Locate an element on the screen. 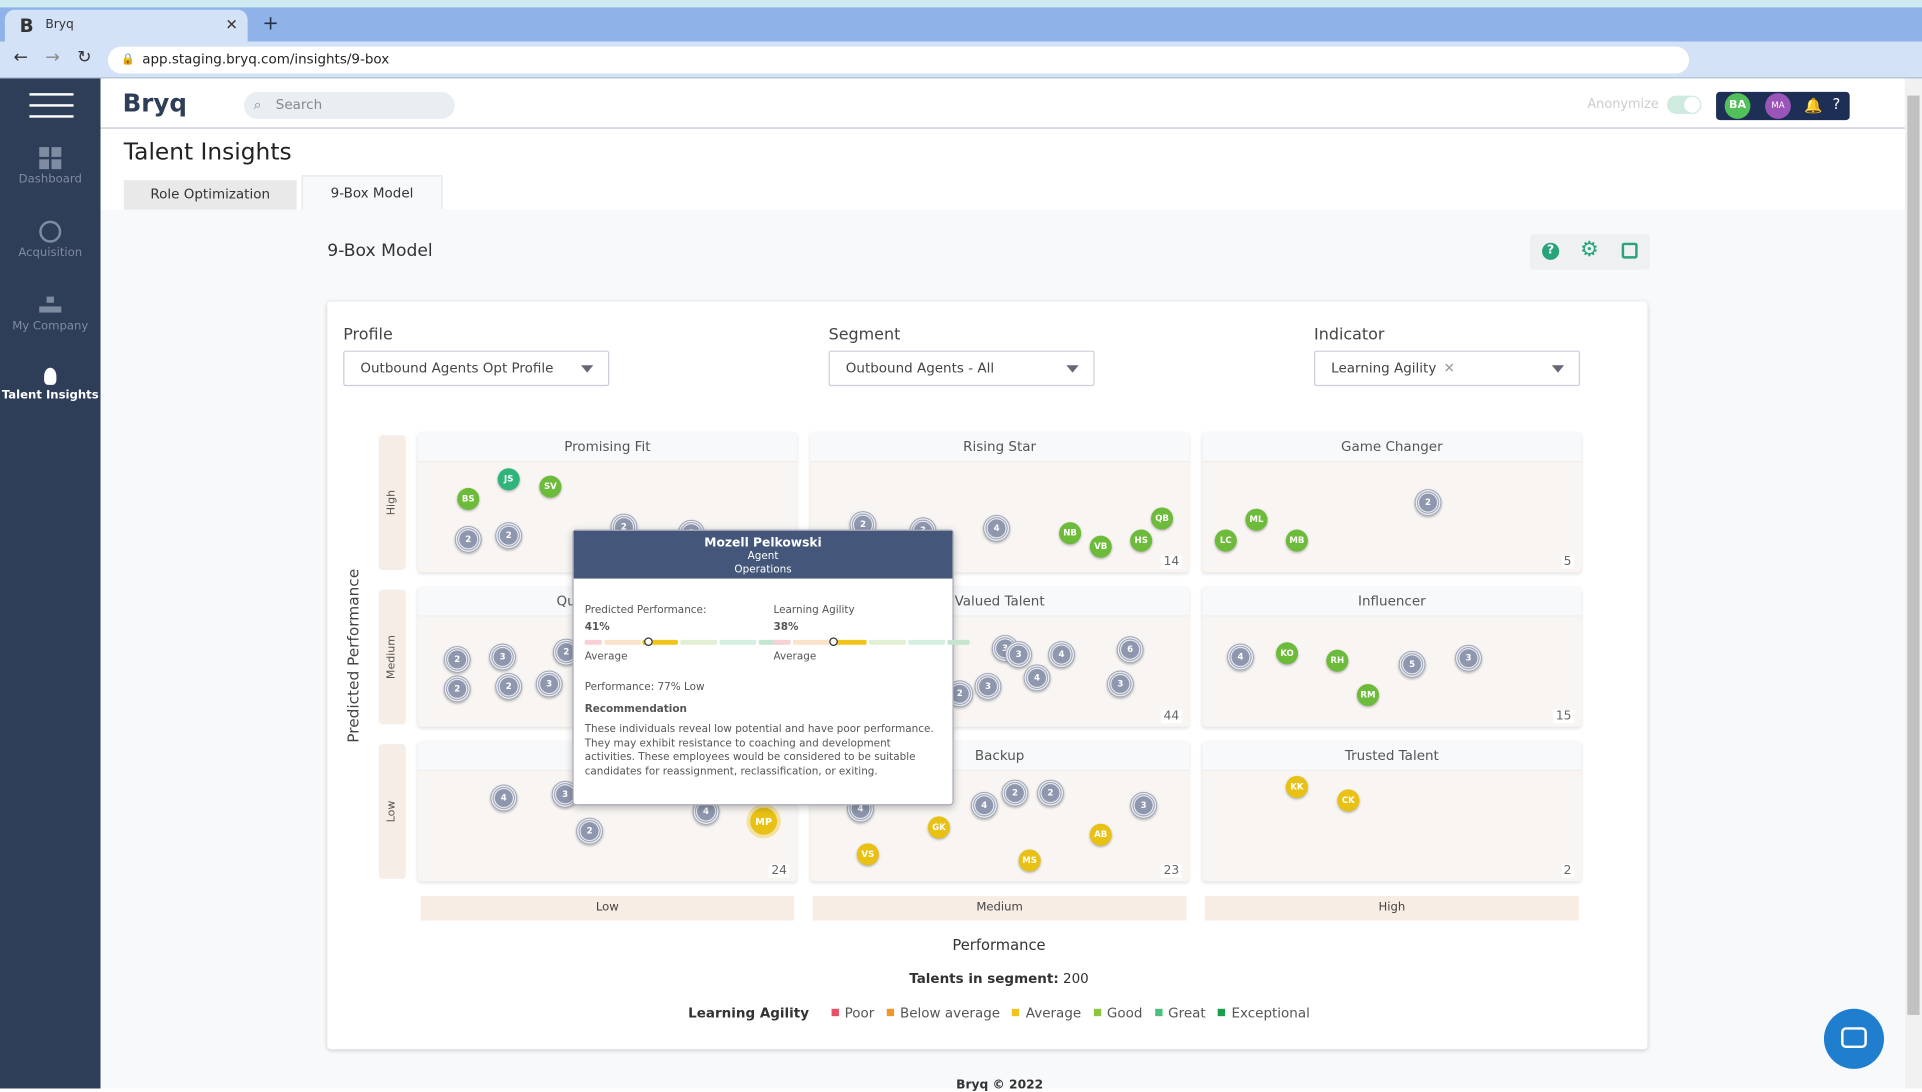 The height and width of the screenshot is (1092, 1922). indicator-label: Indicator is located at coordinates (1349, 335).